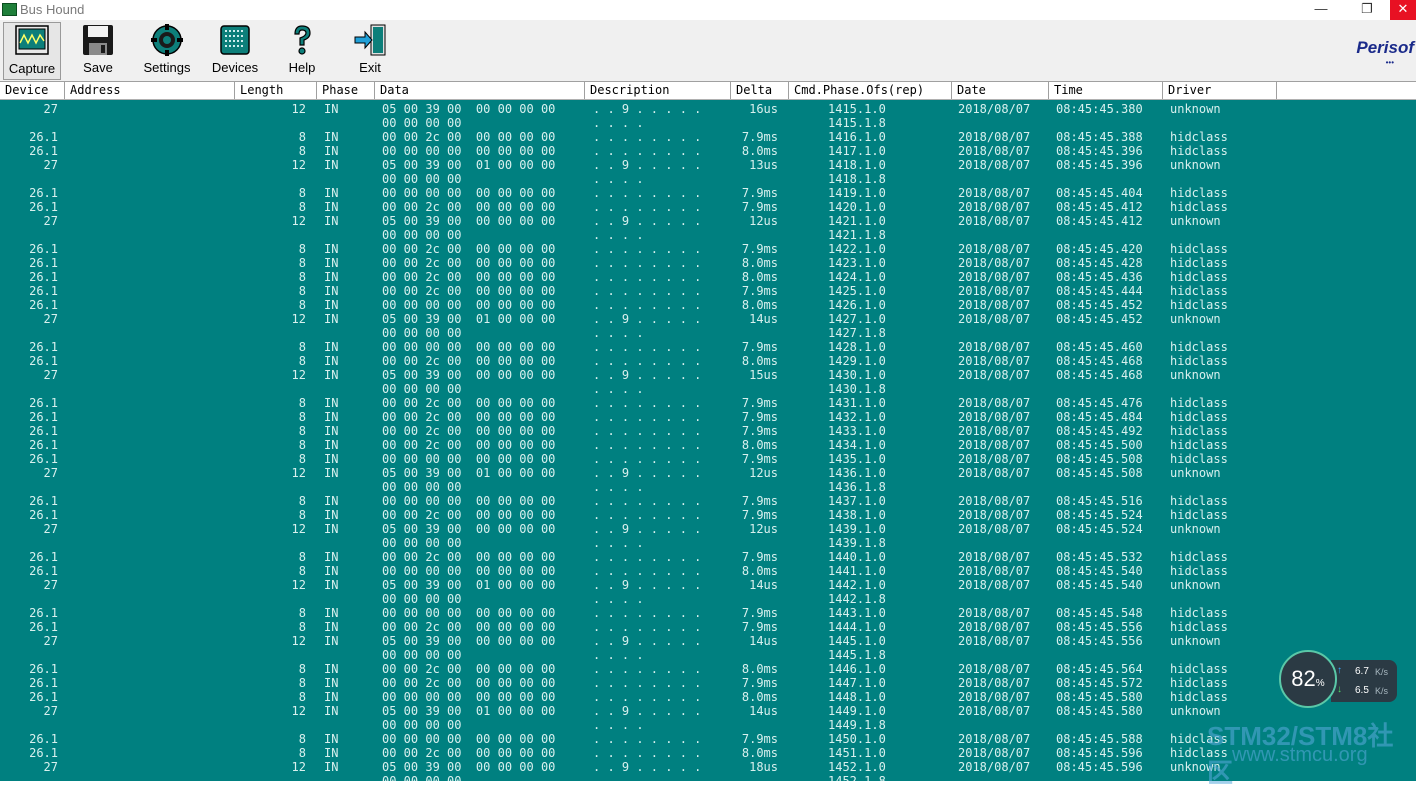 The width and height of the screenshot is (1416, 790). Describe the element at coordinates (658, 90) in the screenshot. I see `column-description: Description` at that location.